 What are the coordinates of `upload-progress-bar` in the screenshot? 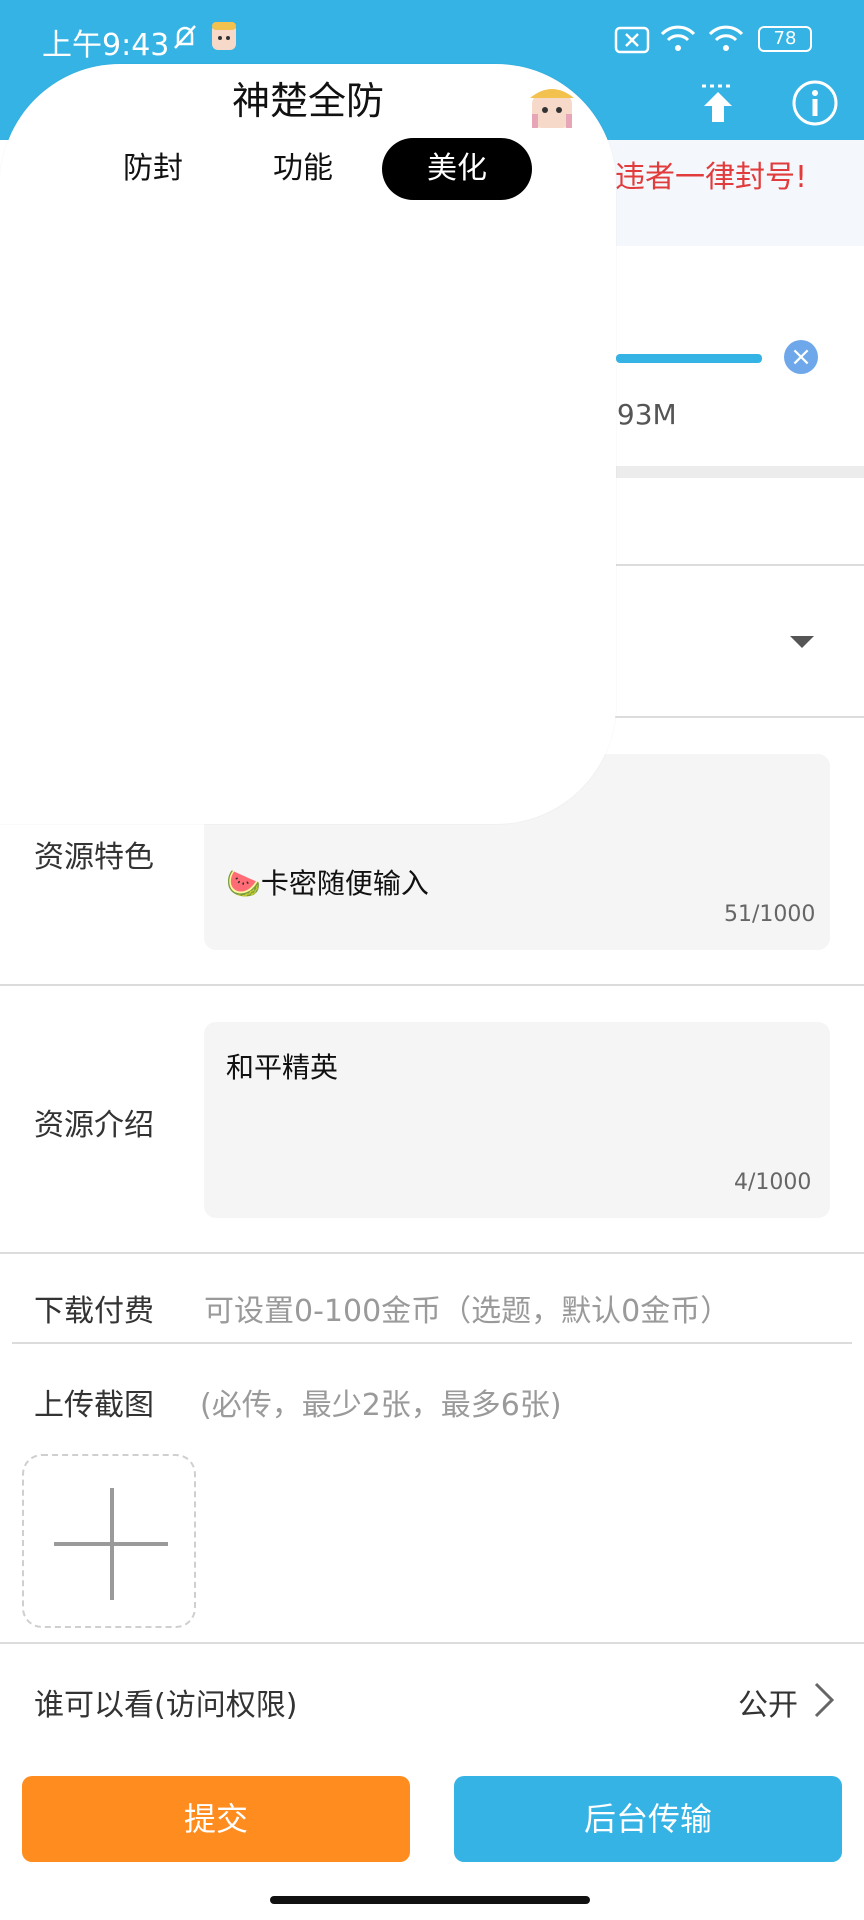 It's located at (689, 358).